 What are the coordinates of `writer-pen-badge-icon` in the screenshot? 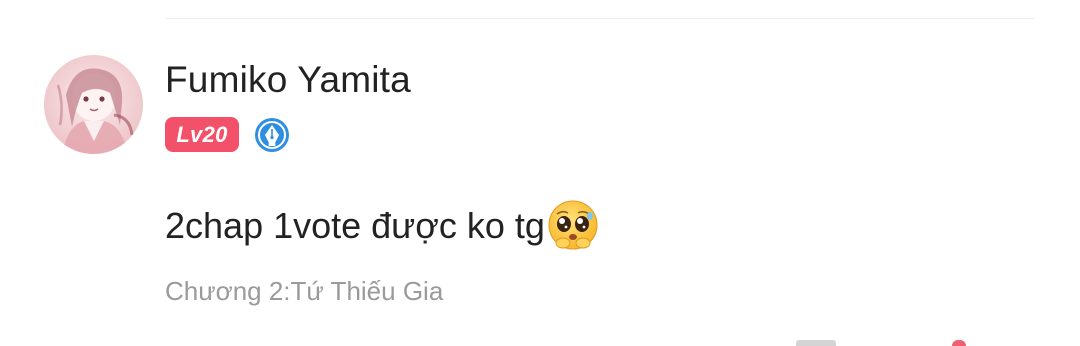 It's located at (272, 135).